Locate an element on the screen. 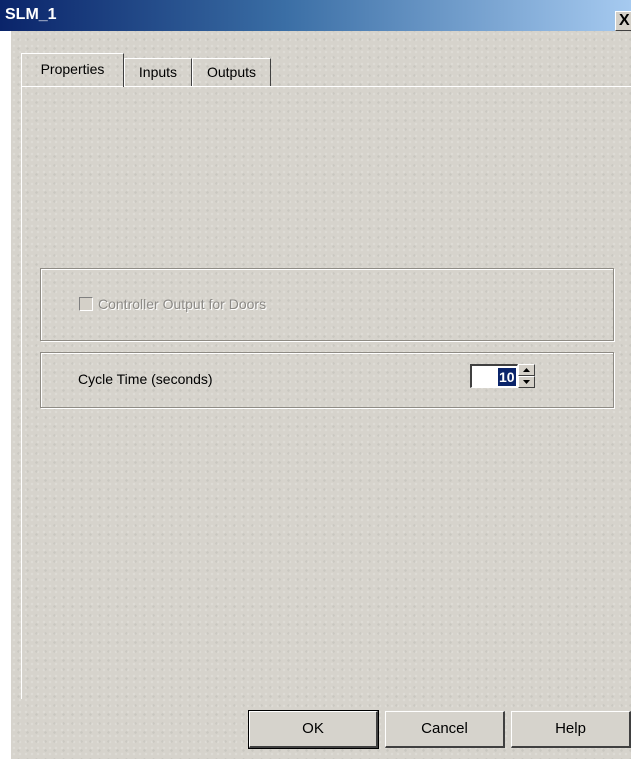  controller-output-checkbox is located at coordinates (86, 304).